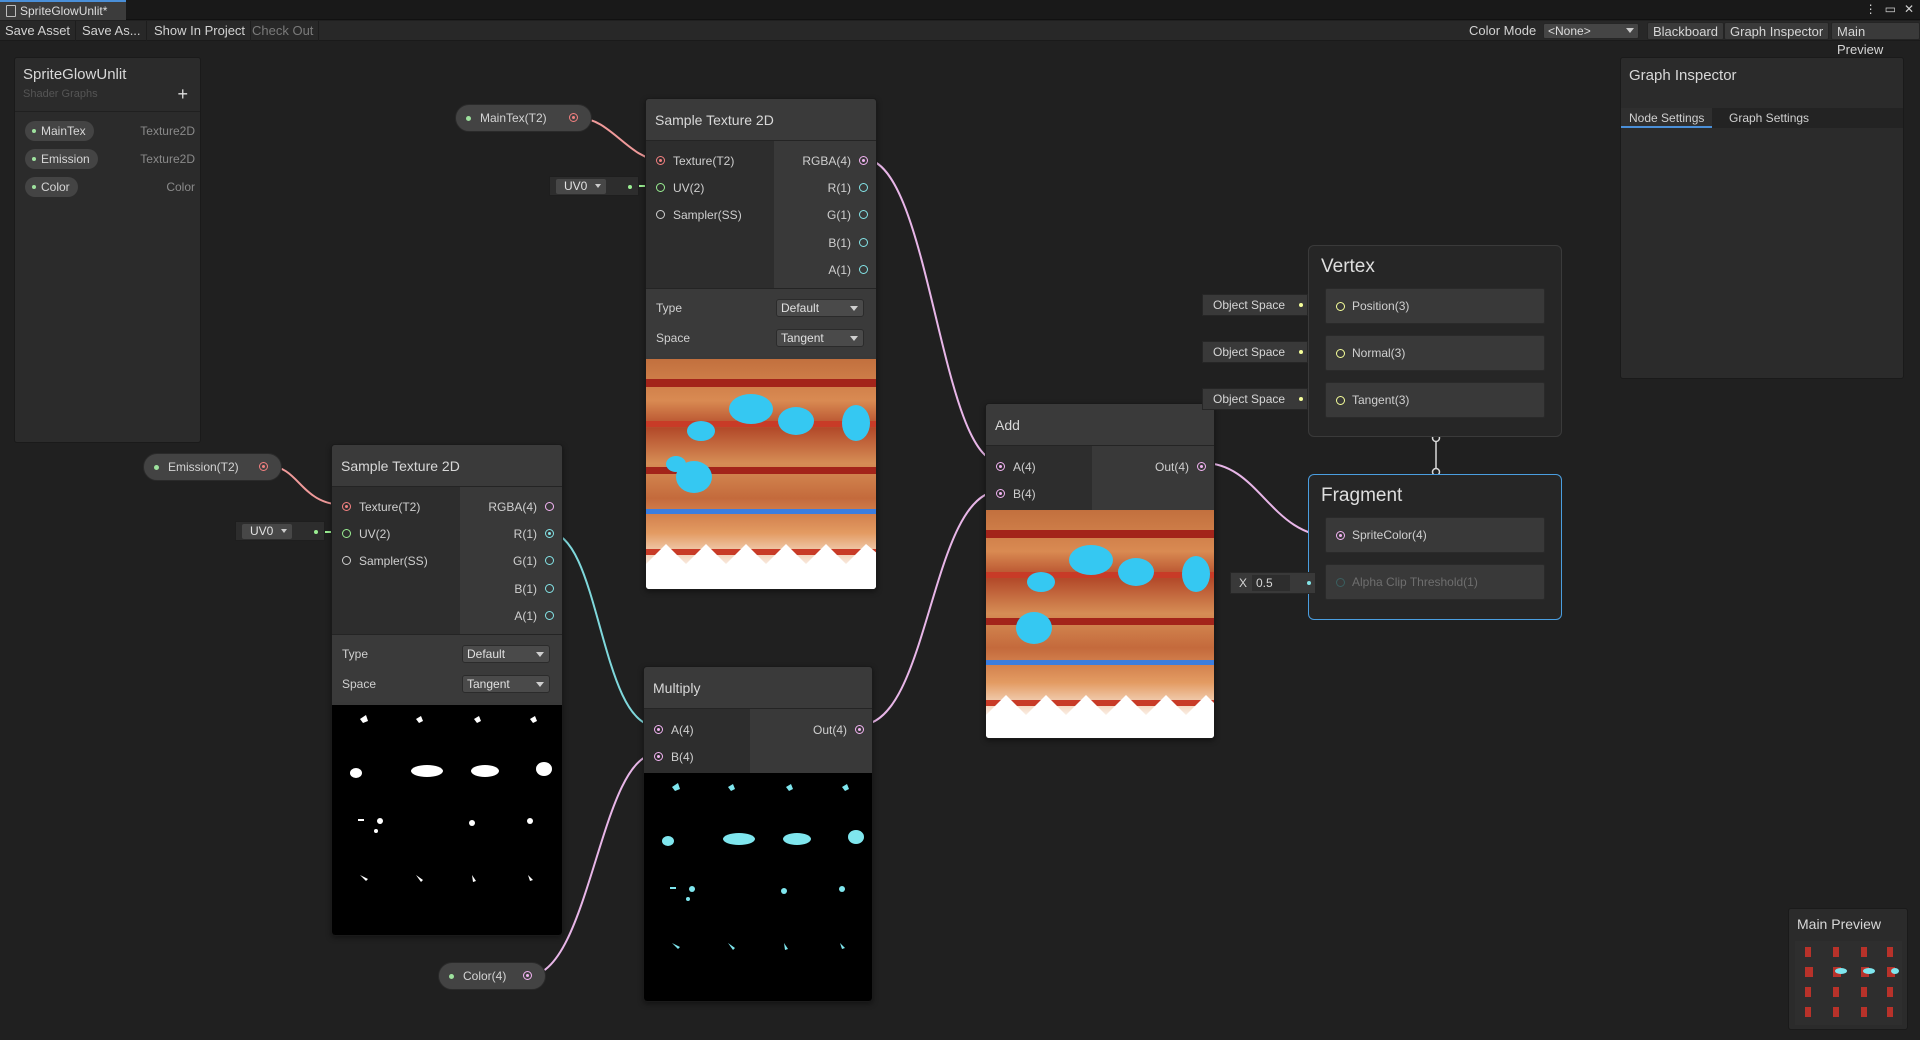 The image size is (1920, 1040). Describe the element at coordinates (602, 629) in the screenshot. I see `wire-r-to-multiply-a` at that location.